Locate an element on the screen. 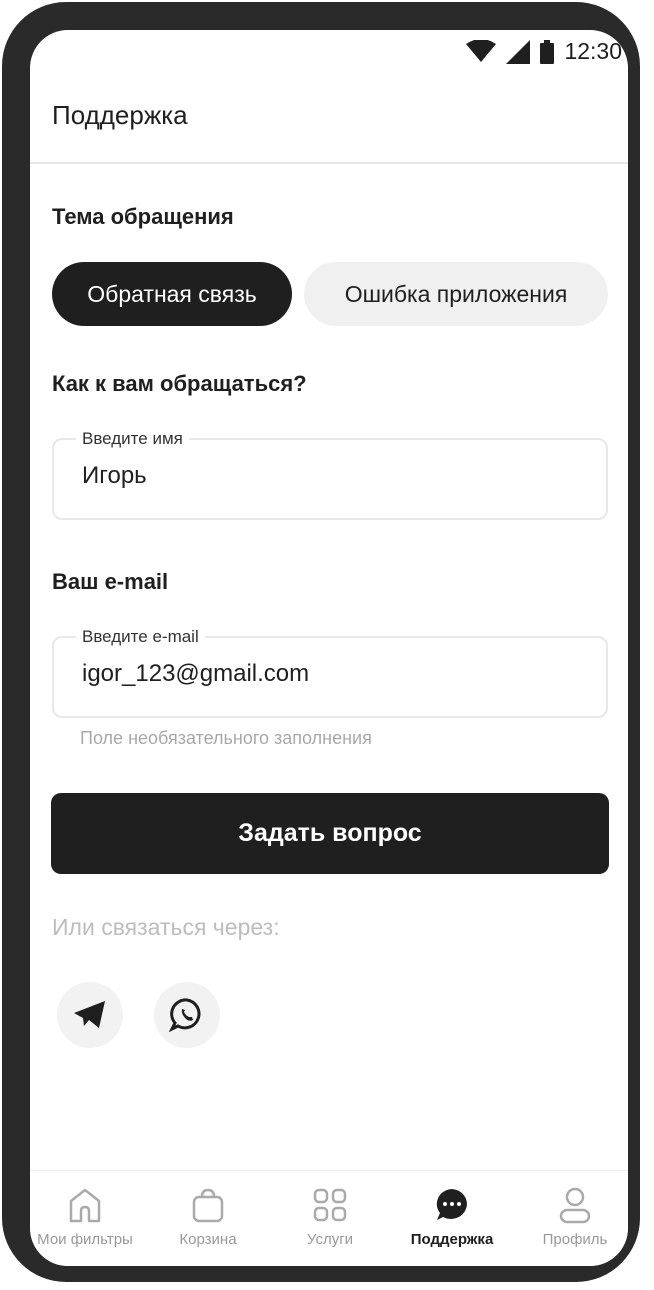 The width and height of the screenshot is (654, 1290). tab-services: Услуги is located at coordinates (330, 1218).